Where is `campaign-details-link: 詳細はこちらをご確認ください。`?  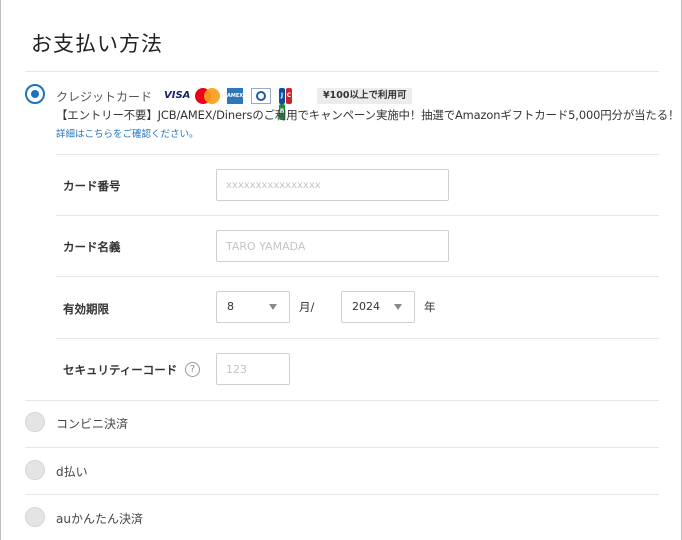 campaign-details-link: 詳細はこちらをご確認ください。 is located at coordinates (127, 133).